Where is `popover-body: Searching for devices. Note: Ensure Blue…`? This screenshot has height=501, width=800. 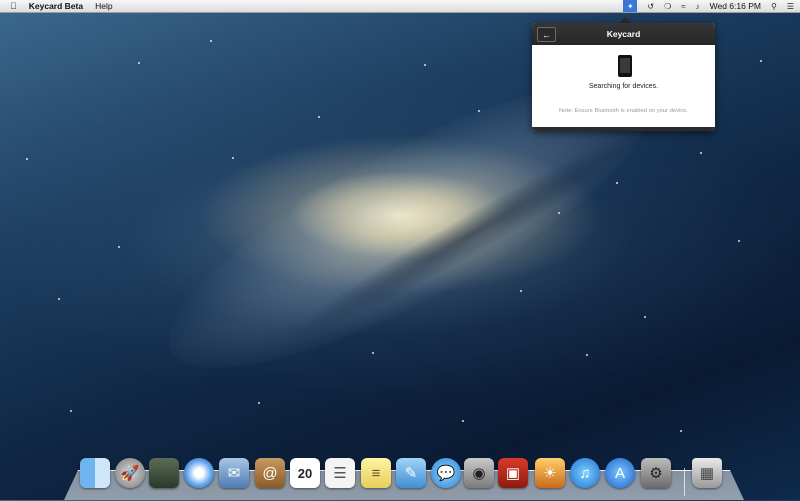
popover-body: Searching for devices. Note: Ensure Blue… is located at coordinates (623, 86).